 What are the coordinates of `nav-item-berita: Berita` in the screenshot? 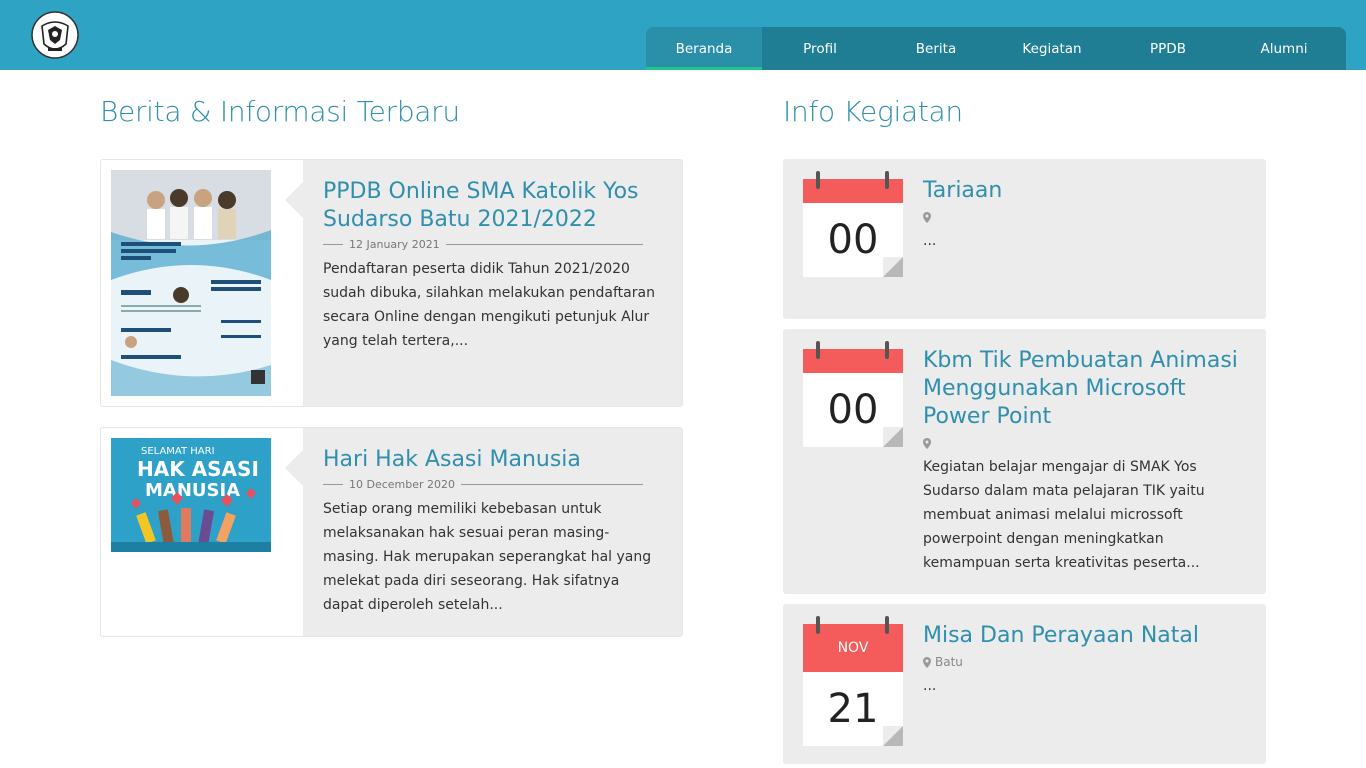 It's located at (936, 48).